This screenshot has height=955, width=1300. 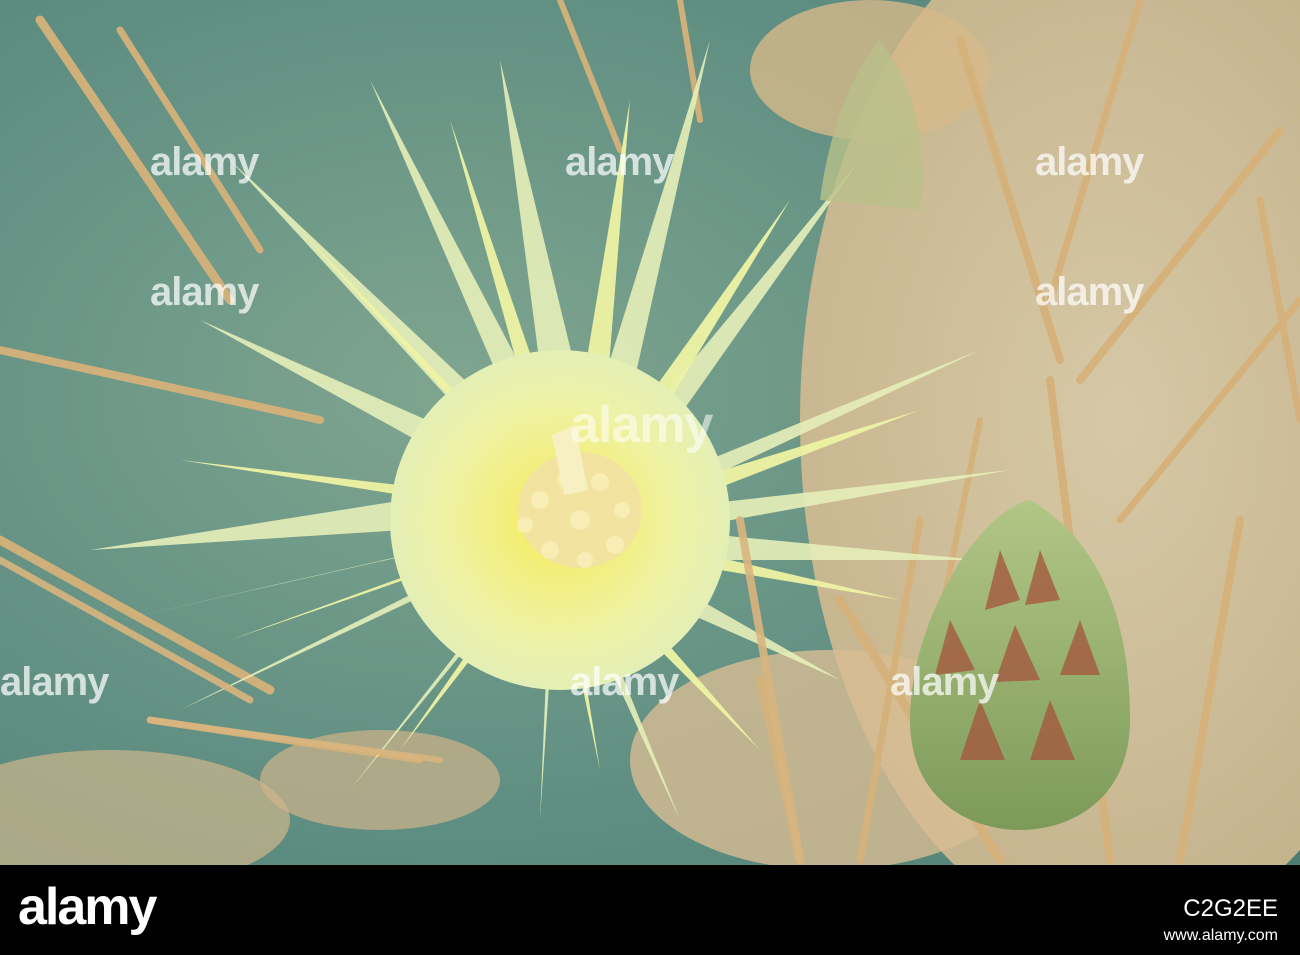 What do you see at coordinates (650, 910) in the screenshot?
I see `footer-bar: alamy C2G2EE www.alamy.com` at bounding box center [650, 910].